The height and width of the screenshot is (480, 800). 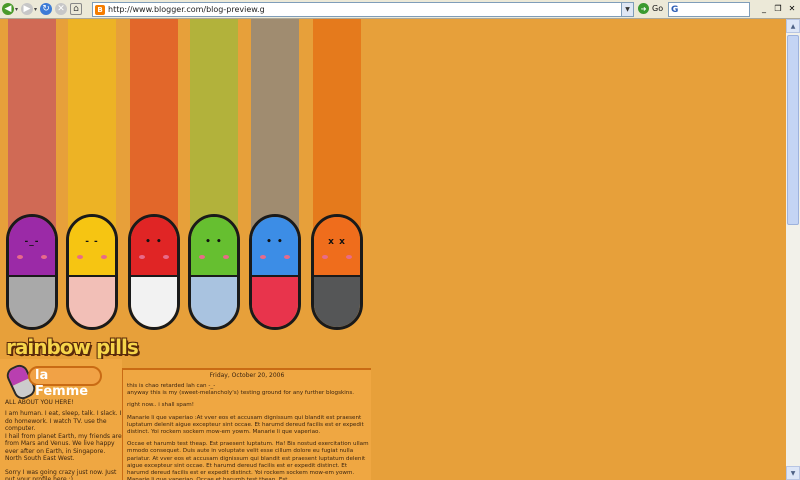 I want to click on window-controls: _ ❐ ✕, so click(x=777, y=8).